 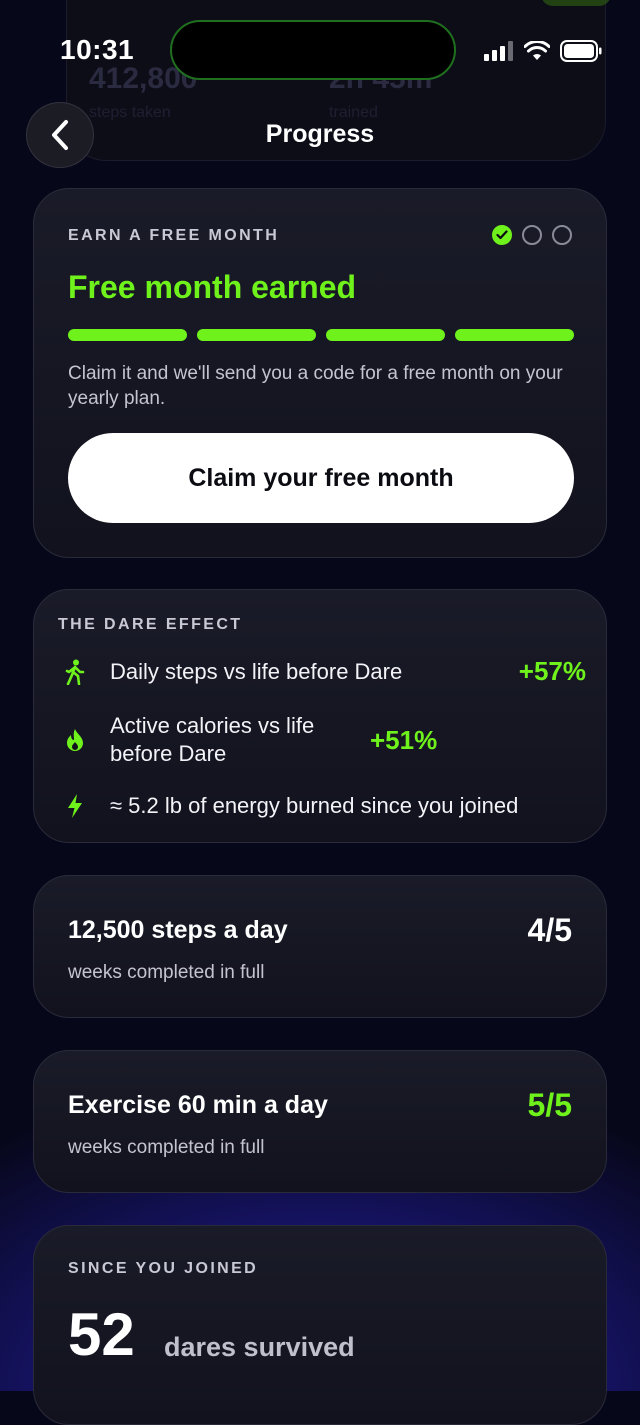 I want to click on wifi-icon, so click(x=537, y=50).